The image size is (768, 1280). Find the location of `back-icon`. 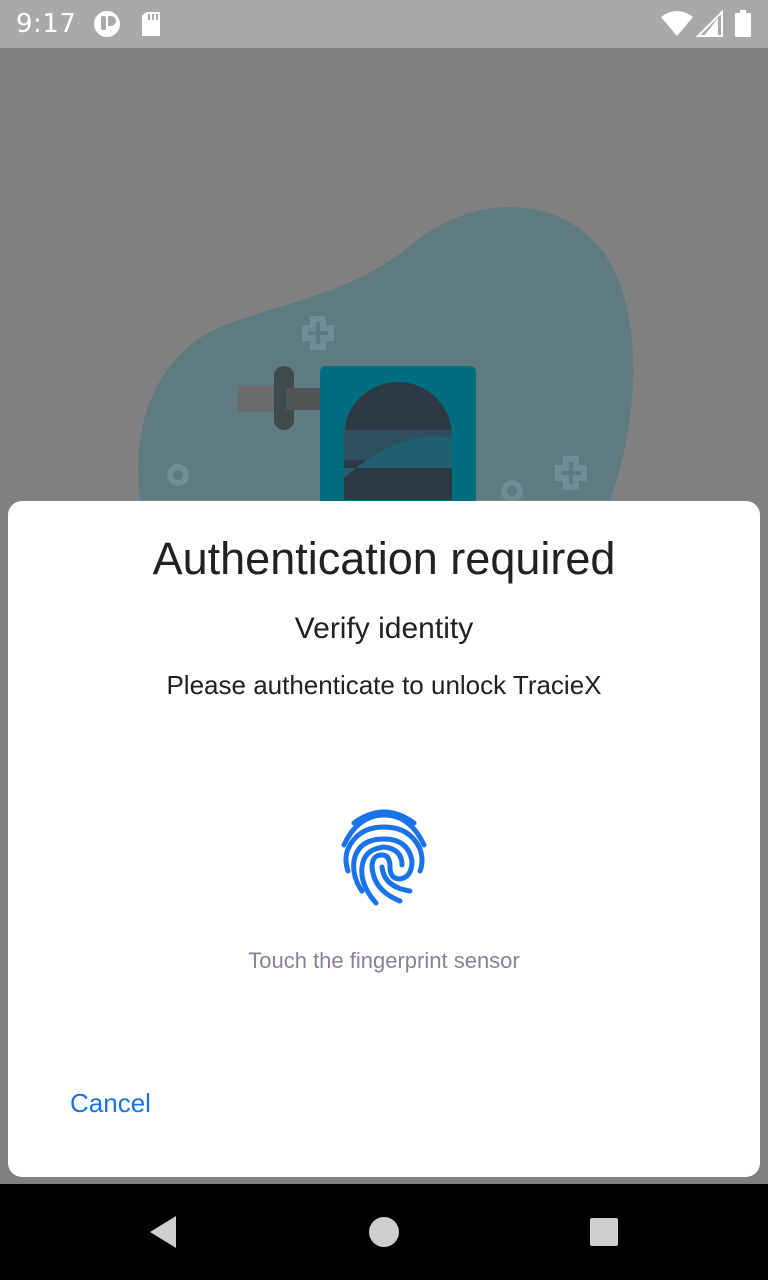

back-icon is located at coordinates (164, 1232).